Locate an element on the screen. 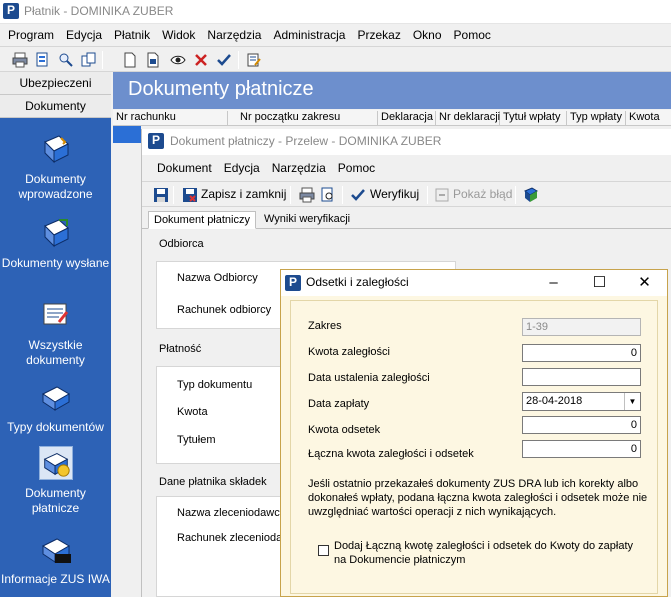 The height and width of the screenshot is (597, 671). confirm-icon is located at coordinates (224, 60).